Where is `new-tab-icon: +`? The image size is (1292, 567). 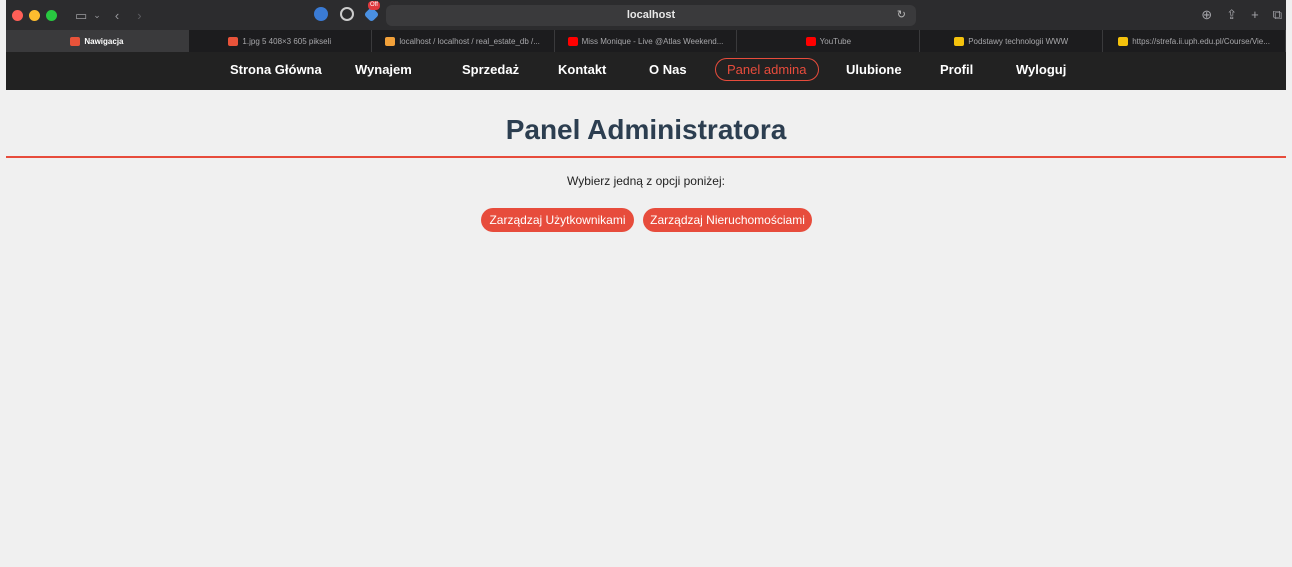
new-tab-icon: + is located at coordinates (1255, 15).